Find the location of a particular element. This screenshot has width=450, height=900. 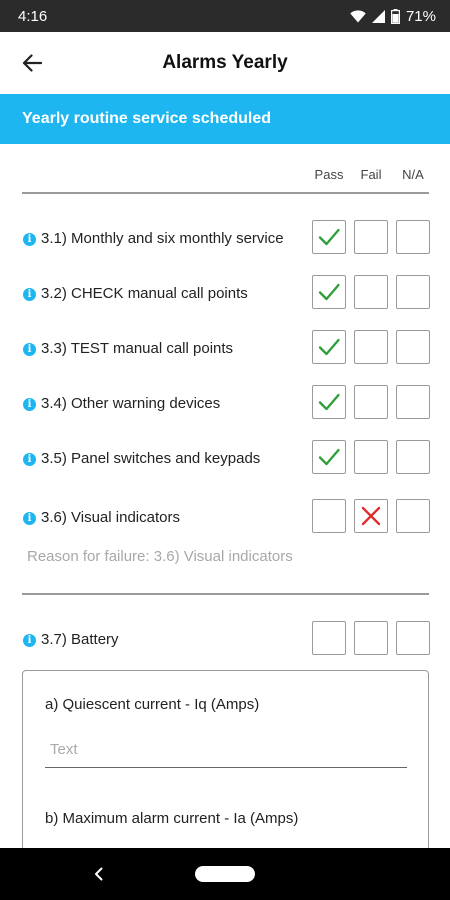

quiescent-current-label: a) Quiescent current - Iq (Amps) is located at coordinates (152, 704).